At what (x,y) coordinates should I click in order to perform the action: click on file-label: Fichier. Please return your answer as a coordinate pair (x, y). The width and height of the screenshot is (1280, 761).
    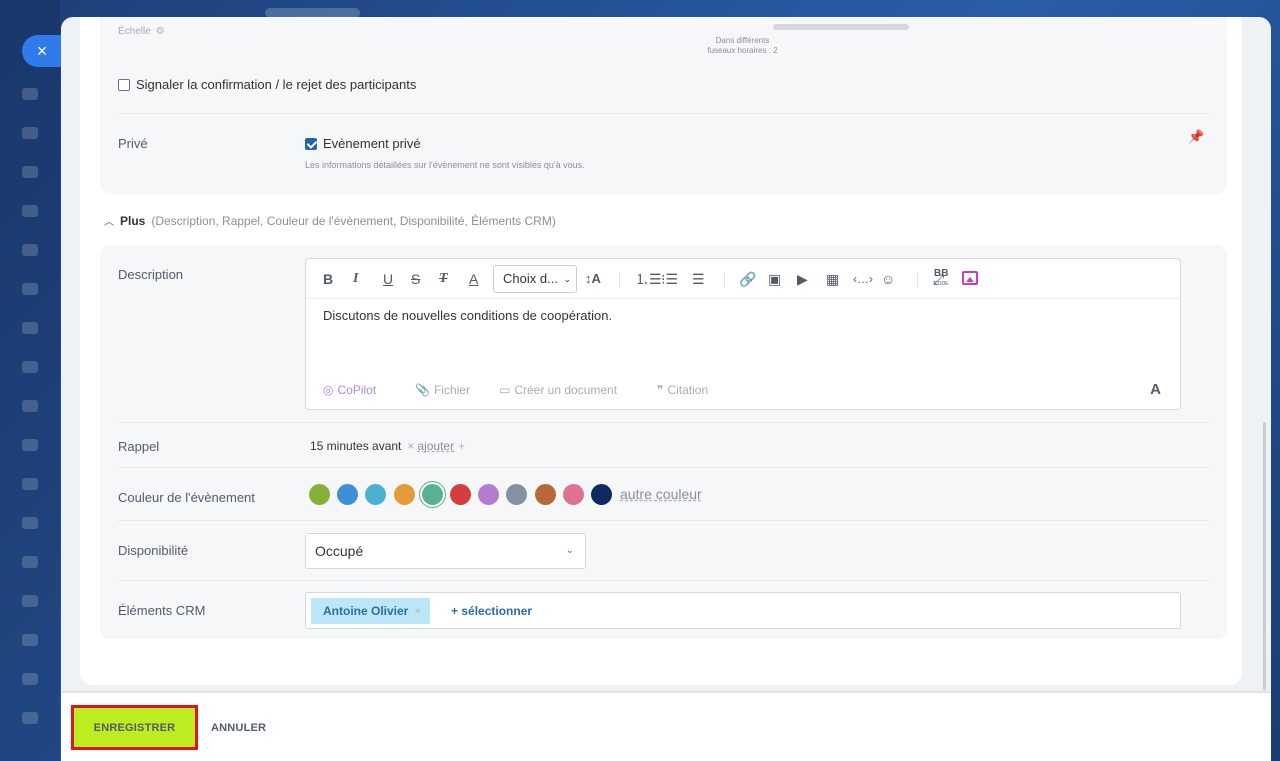
    Looking at the image, I should click on (451, 390).